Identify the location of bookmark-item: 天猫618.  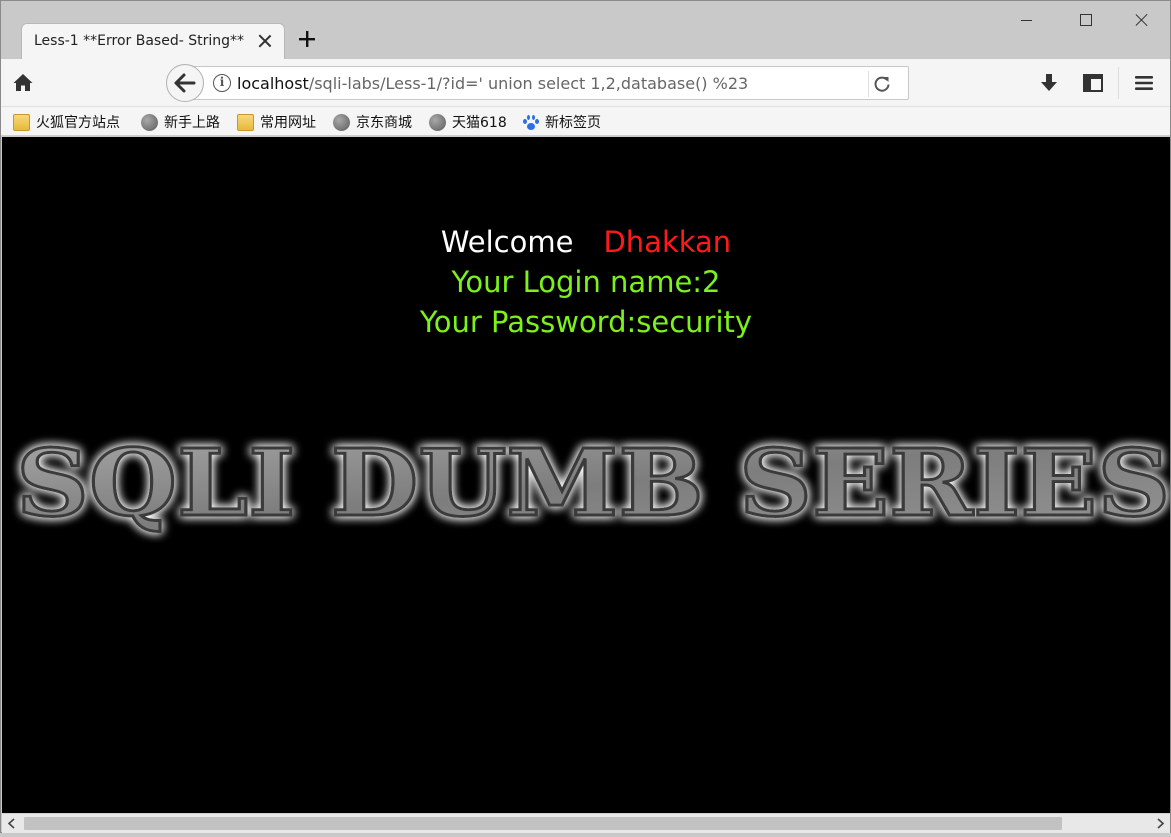
(468, 122).